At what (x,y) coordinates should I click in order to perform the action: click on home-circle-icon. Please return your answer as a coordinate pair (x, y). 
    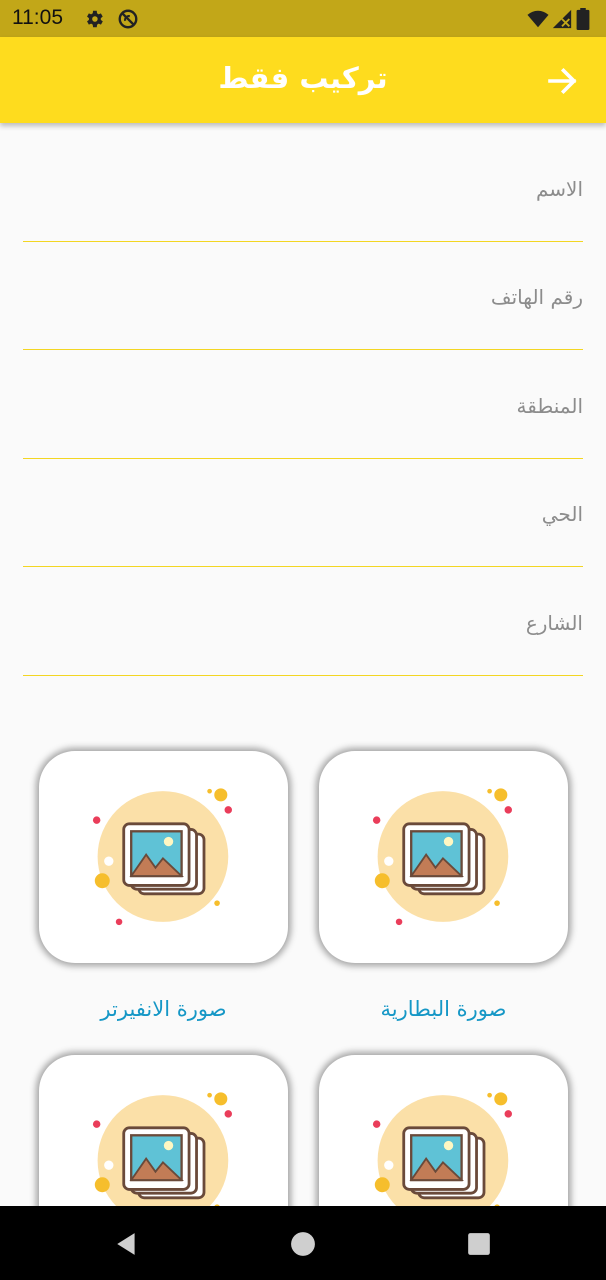
    Looking at the image, I should click on (303, 1244).